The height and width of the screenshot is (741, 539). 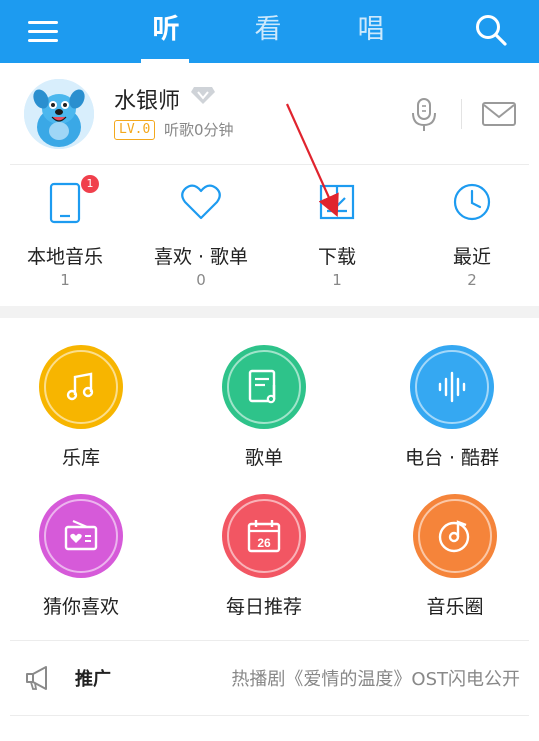 What do you see at coordinates (201, 202) in the screenshot?
I see `heart-icon` at bounding box center [201, 202].